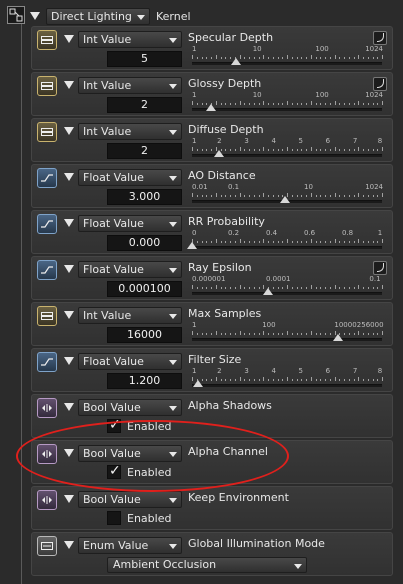 The image size is (403, 584). Describe the element at coordinates (144, 335) in the screenshot. I see `value-input: 16000` at that location.